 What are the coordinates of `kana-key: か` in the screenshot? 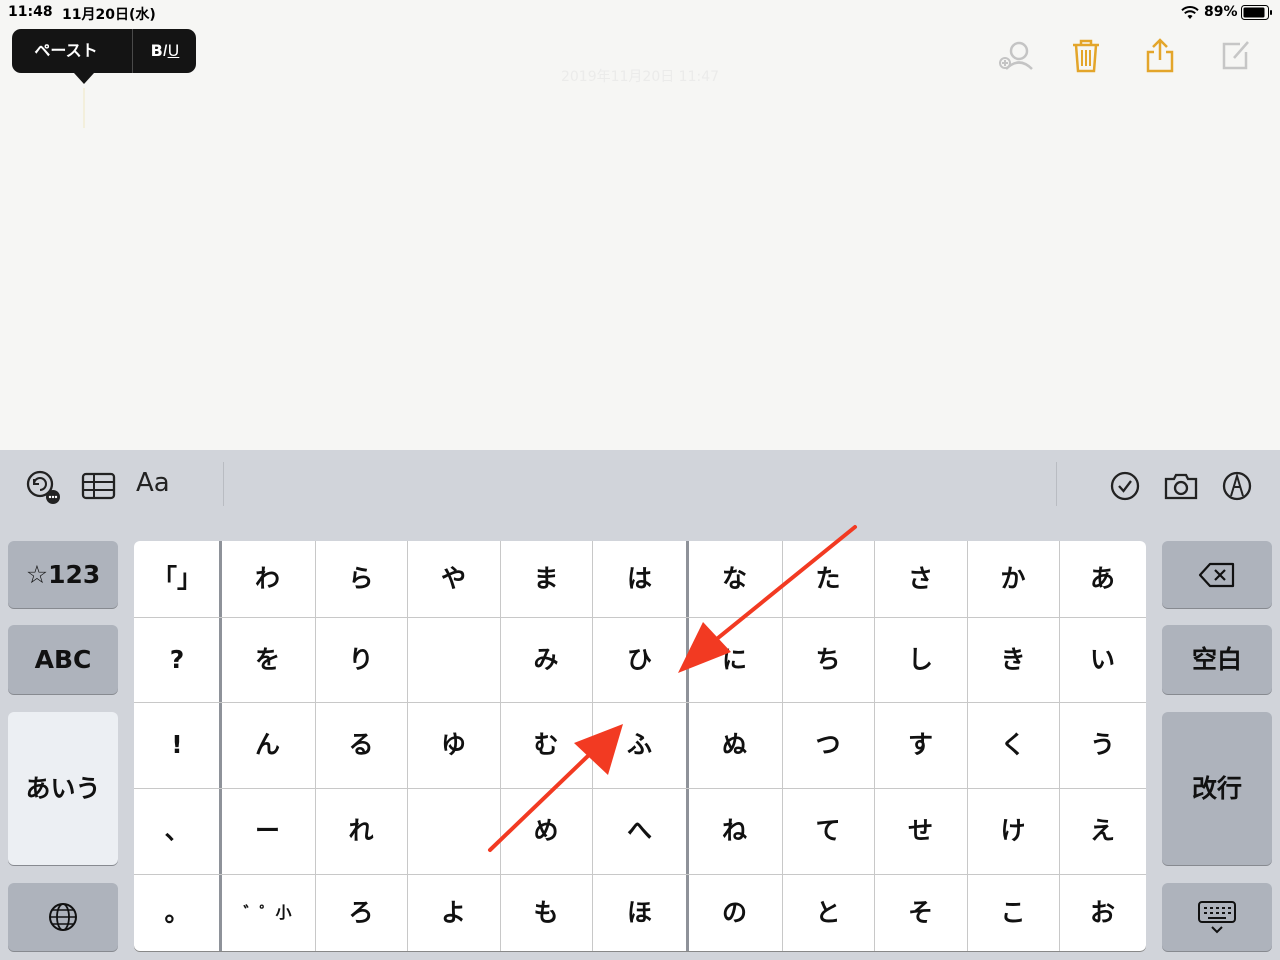 It's located at (1013, 579).